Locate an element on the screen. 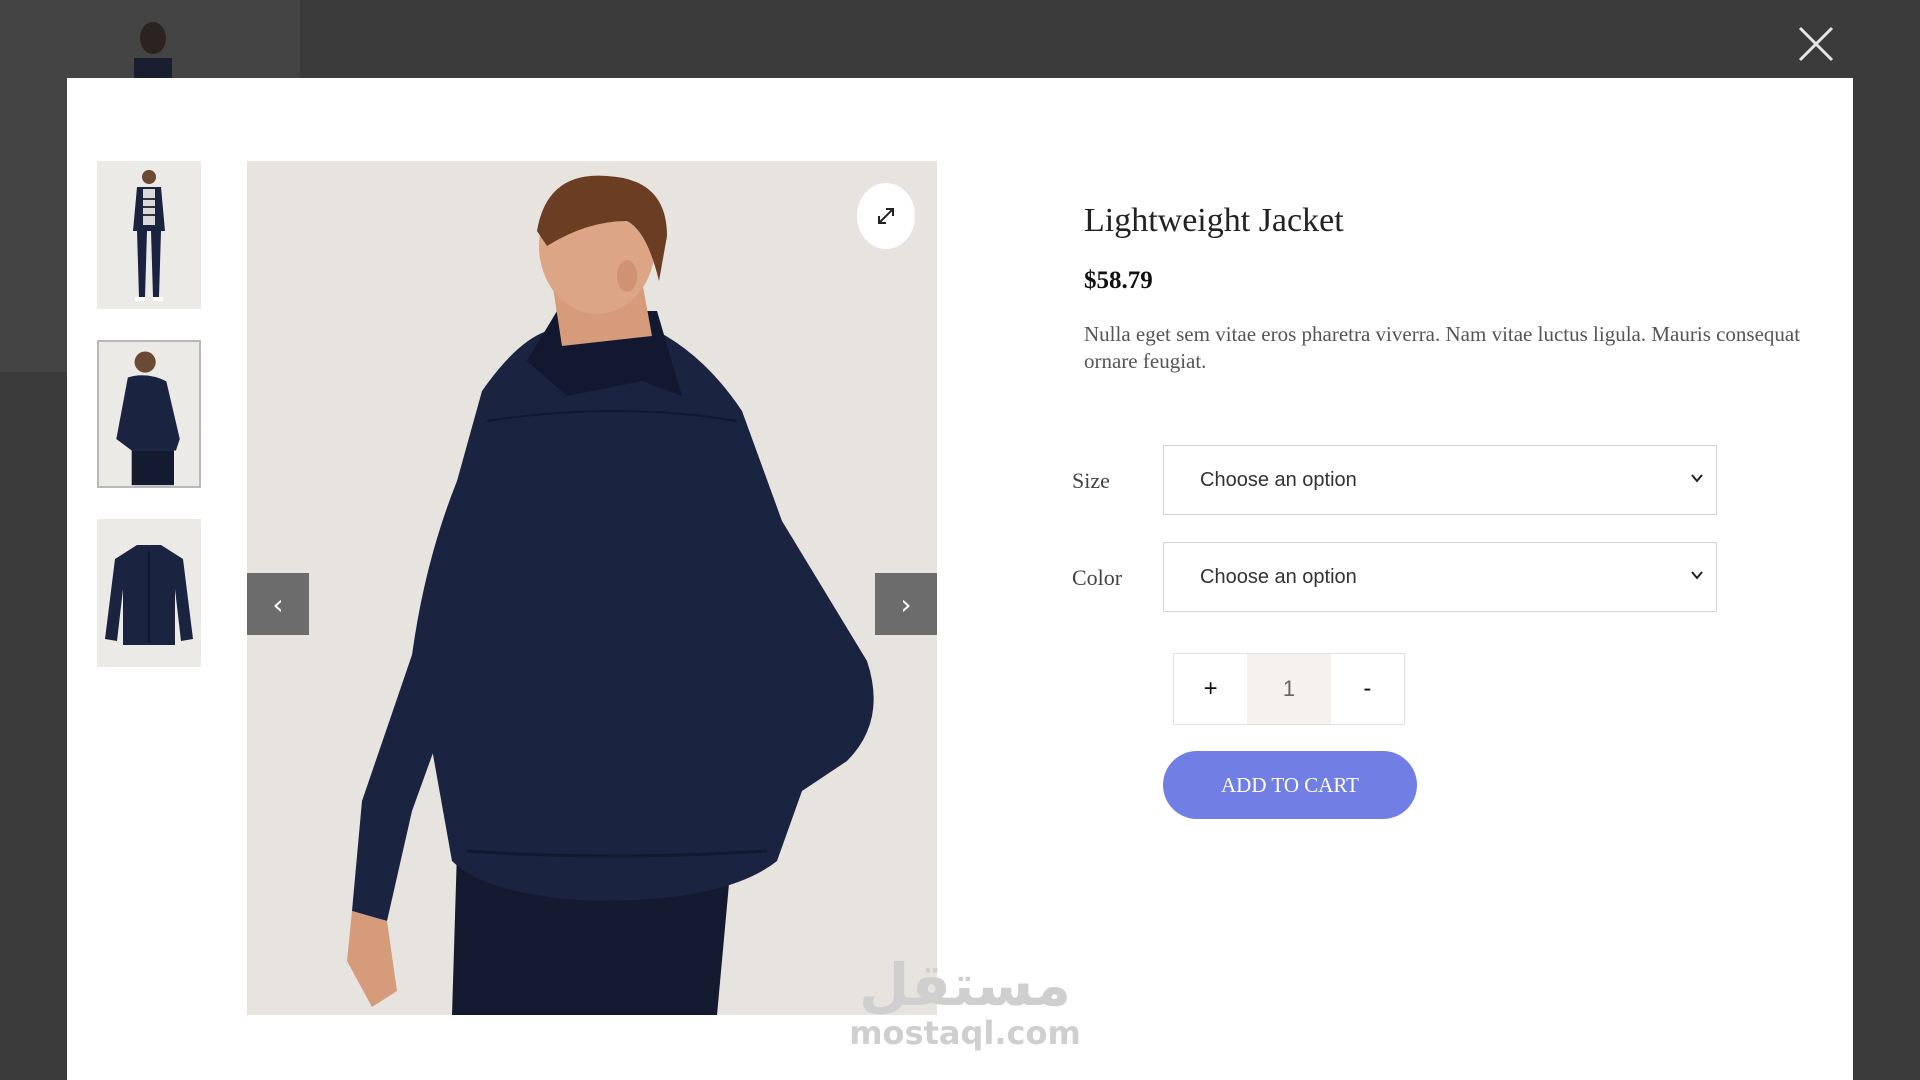 The width and height of the screenshot is (1920, 1080). size-label: Size is located at coordinates (1091, 480).